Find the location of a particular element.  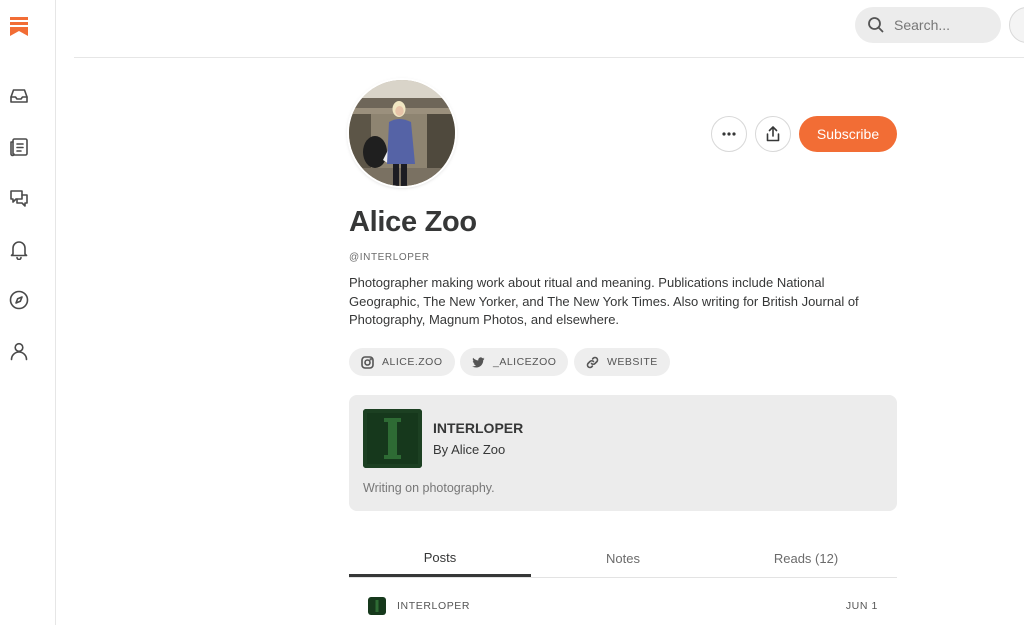

website-link-chip: WEBSITE is located at coordinates (622, 362).